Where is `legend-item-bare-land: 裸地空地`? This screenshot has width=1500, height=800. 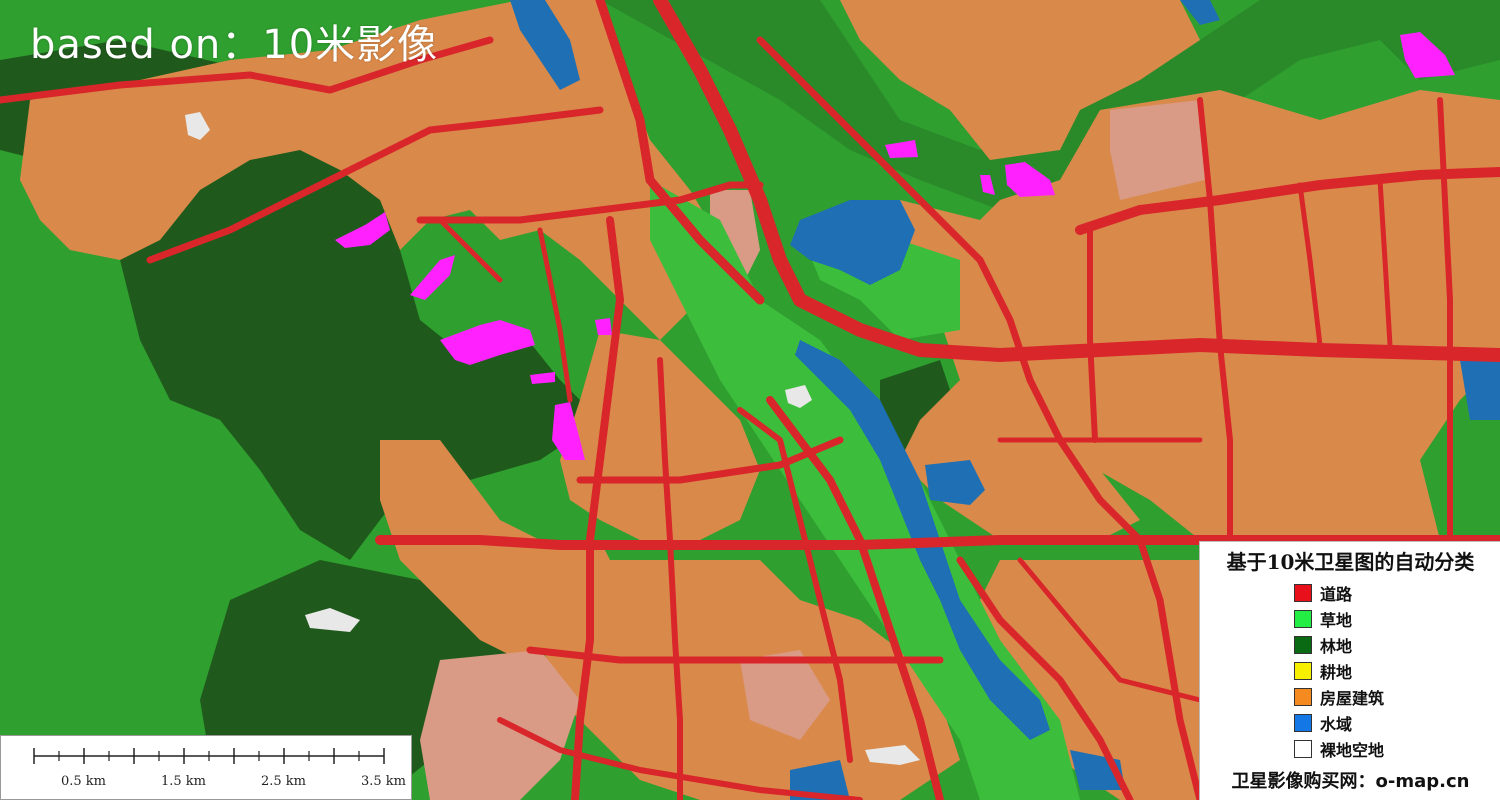 legend-item-bare-land: 裸地空地 is located at coordinates (1339, 749).